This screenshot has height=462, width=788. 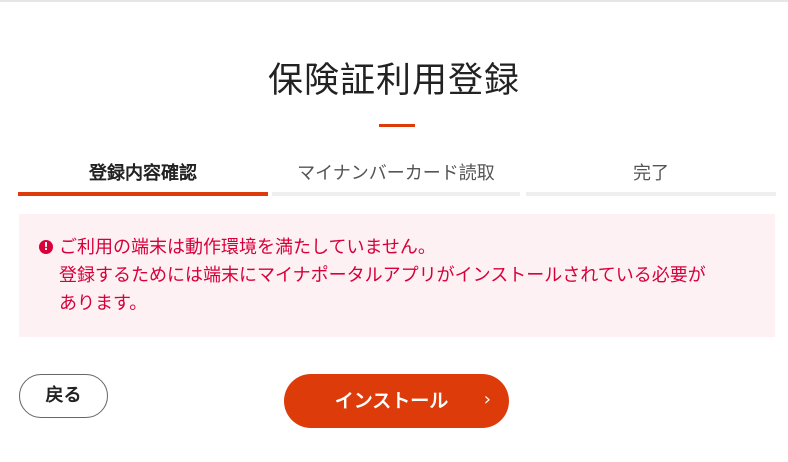 I want to click on step-label: 登録内容確認, so click(x=143, y=173).